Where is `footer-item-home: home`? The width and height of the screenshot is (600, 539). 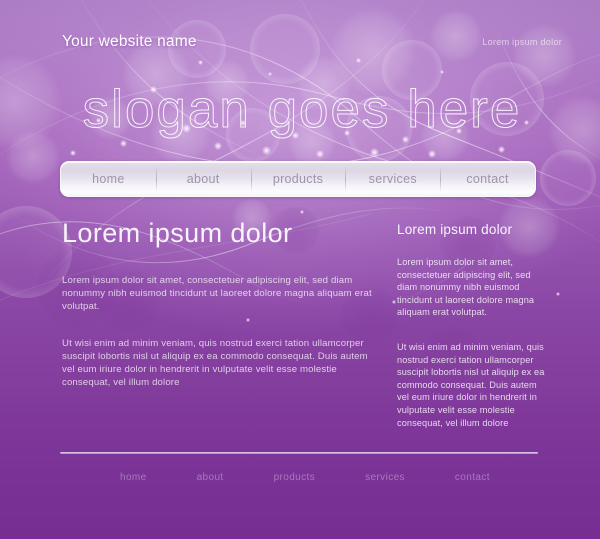
footer-item-home: home is located at coordinates (133, 477).